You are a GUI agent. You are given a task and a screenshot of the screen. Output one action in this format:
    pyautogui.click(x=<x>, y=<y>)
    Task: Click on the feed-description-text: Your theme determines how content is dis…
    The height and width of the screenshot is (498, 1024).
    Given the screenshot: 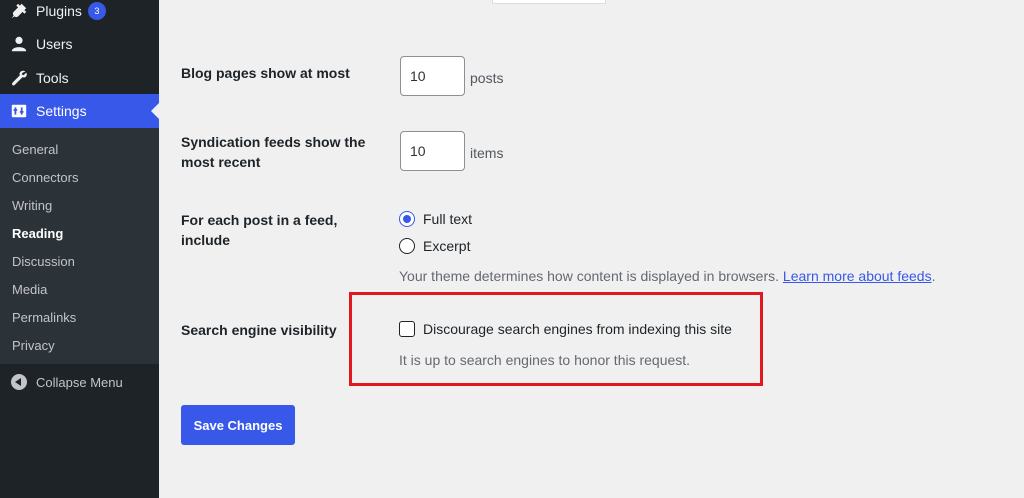 What is the action you would take?
    pyautogui.click(x=589, y=276)
    